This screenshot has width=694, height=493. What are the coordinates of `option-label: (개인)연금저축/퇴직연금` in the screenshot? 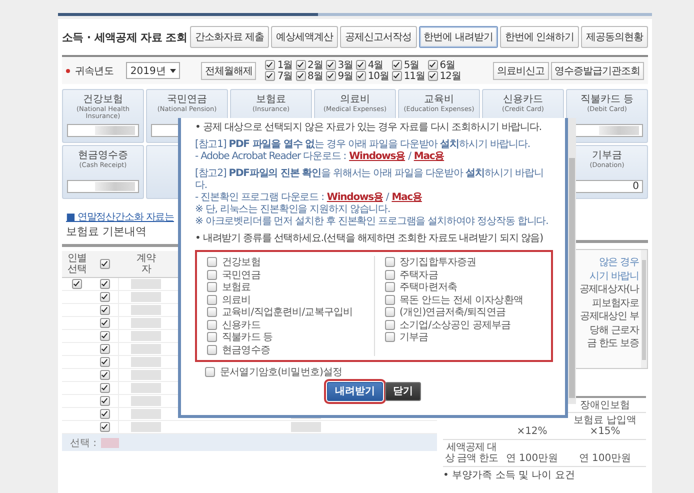 It's located at (453, 313).